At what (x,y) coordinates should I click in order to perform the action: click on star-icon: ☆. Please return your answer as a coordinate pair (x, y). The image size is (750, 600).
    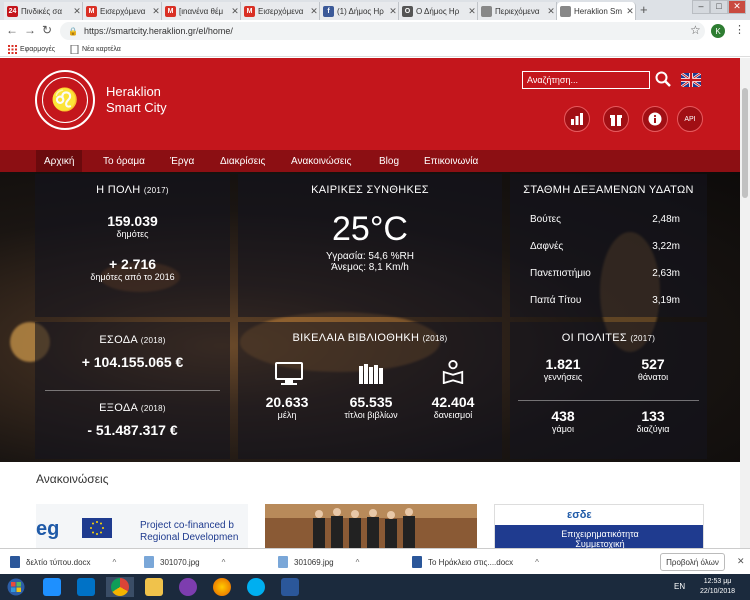
    Looking at the image, I should click on (695, 30).